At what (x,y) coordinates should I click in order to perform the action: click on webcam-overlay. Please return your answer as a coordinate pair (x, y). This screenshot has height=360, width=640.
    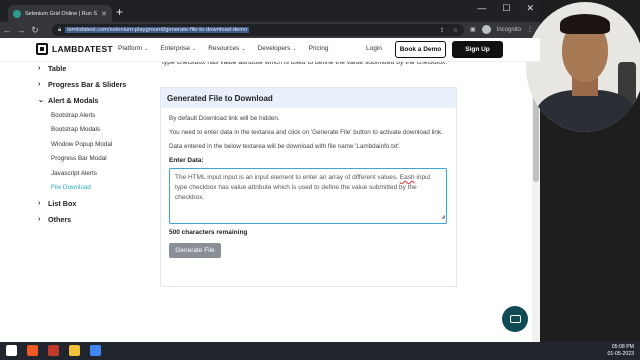
    Looking at the image, I should click on (581, 70).